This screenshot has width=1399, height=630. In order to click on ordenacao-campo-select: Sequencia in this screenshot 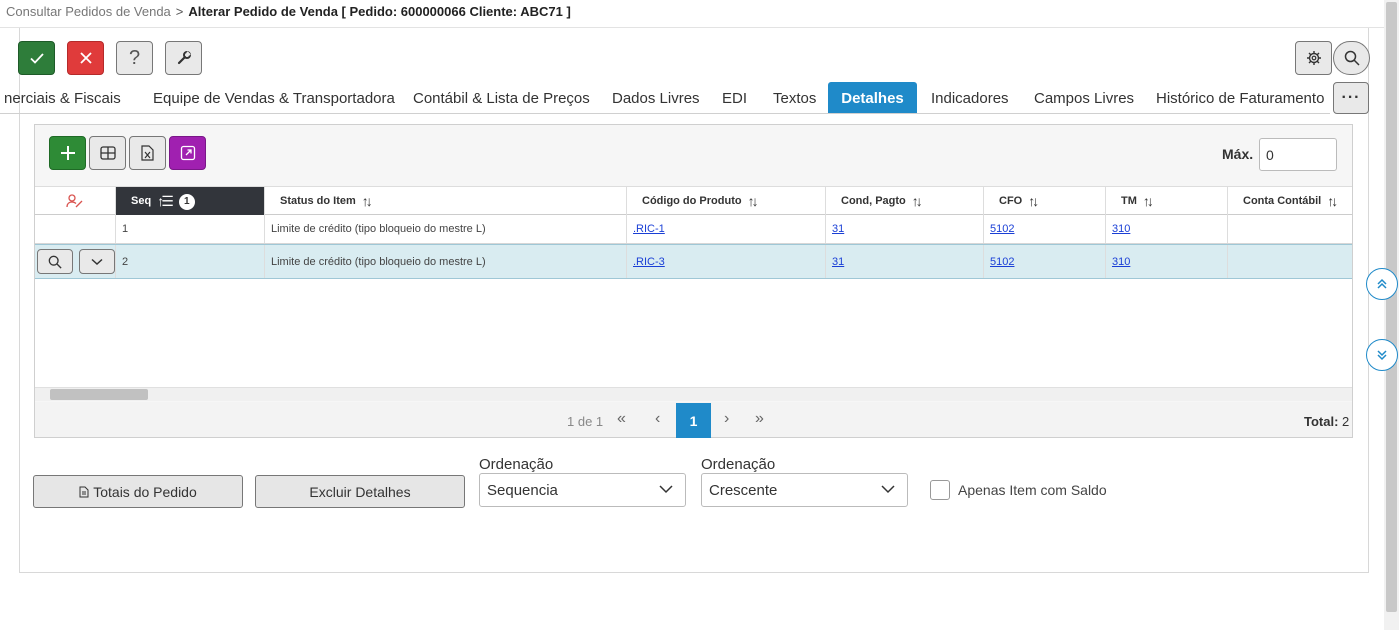, I will do `click(582, 490)`.